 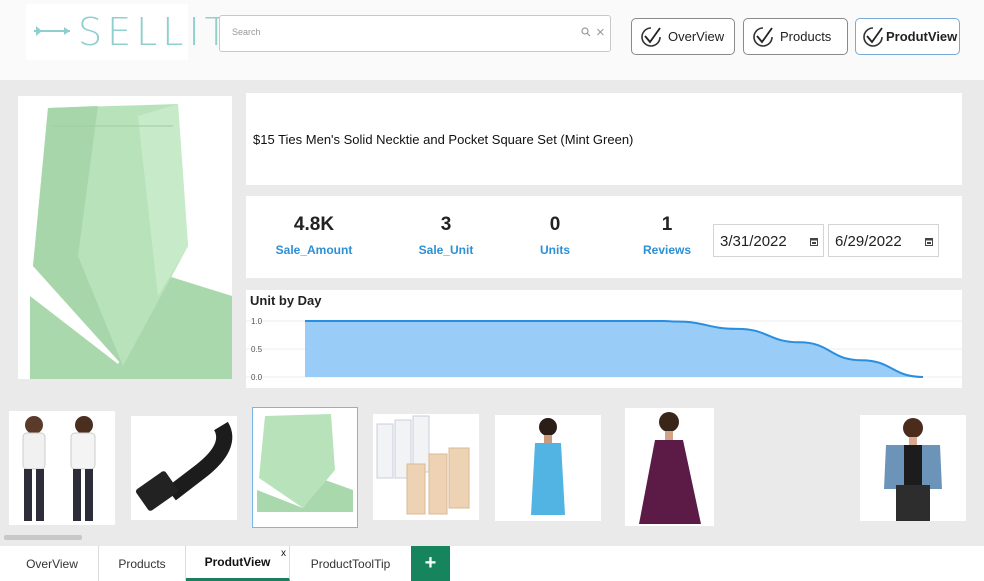 What do you see at coordinates (548, 468) in the screenshot?
I see `thumbnail-blue-dress` at bounding box center [548, 468].